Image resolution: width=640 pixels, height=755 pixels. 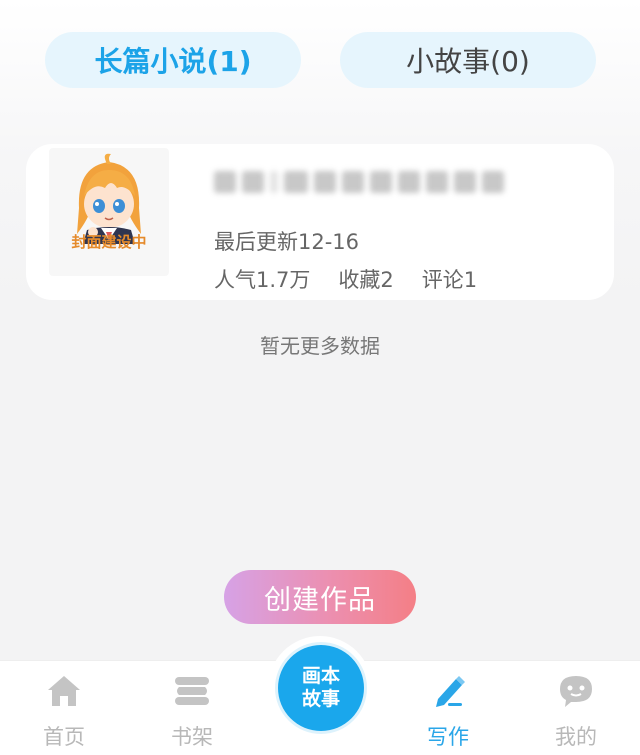 I want to click on nav-write-label: 写作, so click(x=448, y=737).